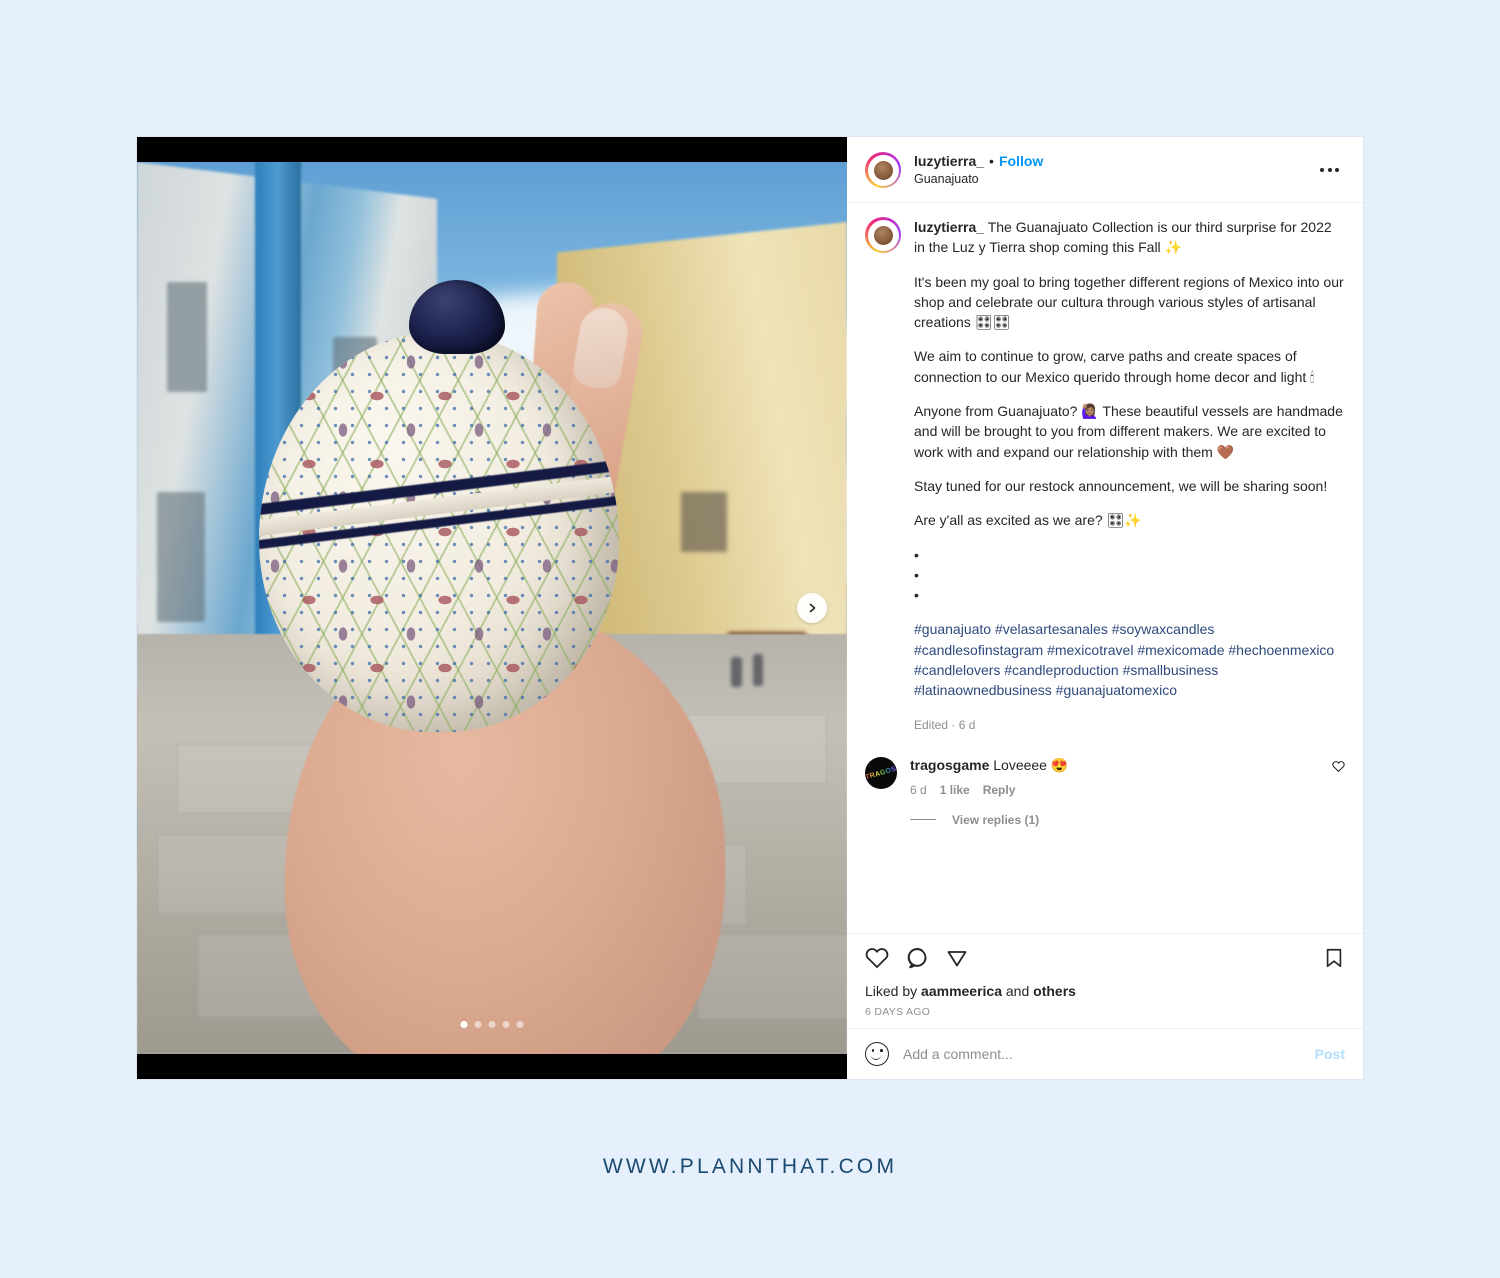  Describe the element at coordinates (1114, 766) in the screenshot. I see `comment-text-line: tragosgame Loveeee 😍` at that location.